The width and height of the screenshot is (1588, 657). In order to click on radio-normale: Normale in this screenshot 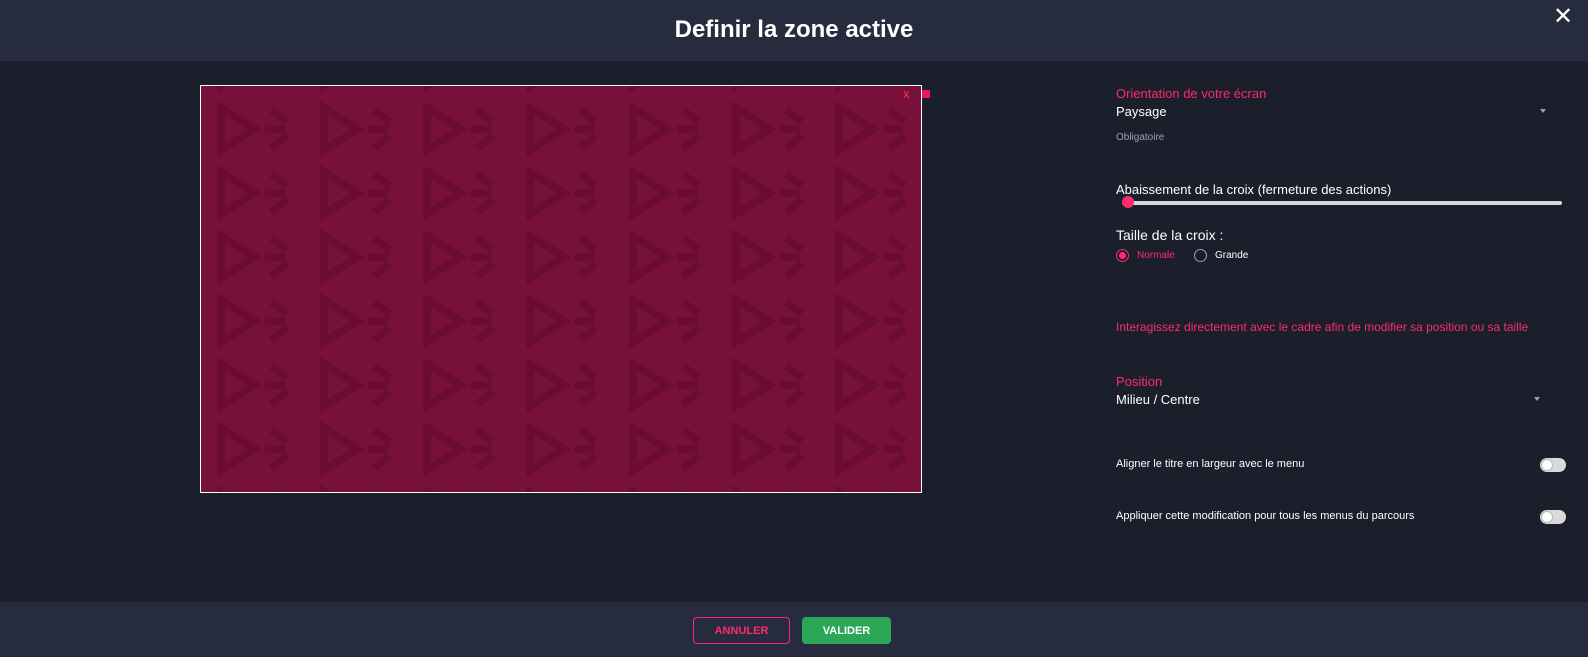, I will do `click(1145, 255)`.